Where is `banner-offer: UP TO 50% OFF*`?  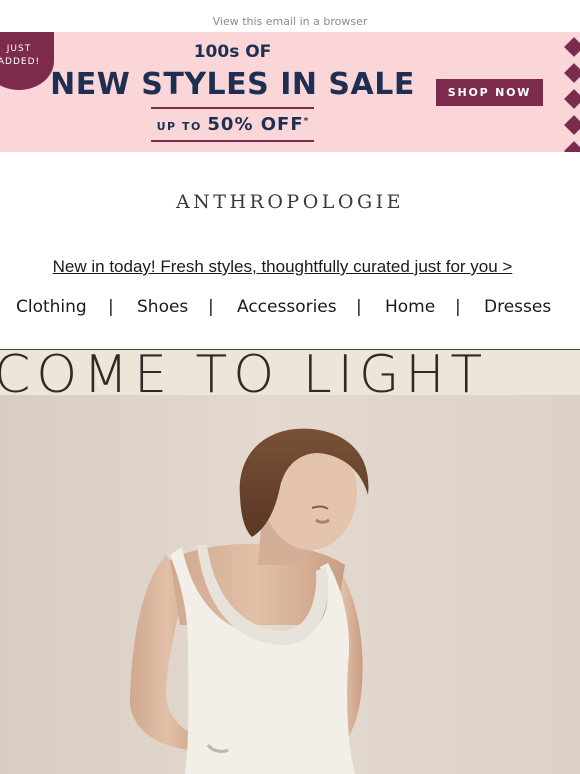
banner-offer: UP TO 50% OFF* is located at coordinates (232, 124).